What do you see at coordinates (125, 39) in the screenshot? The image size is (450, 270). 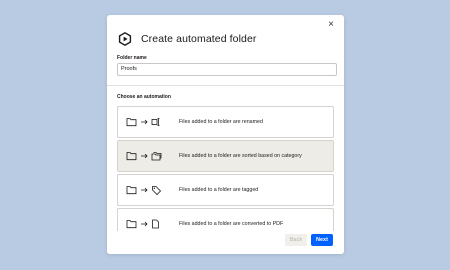 I see `automation-gear-icon` at bounding box center [125, 39].